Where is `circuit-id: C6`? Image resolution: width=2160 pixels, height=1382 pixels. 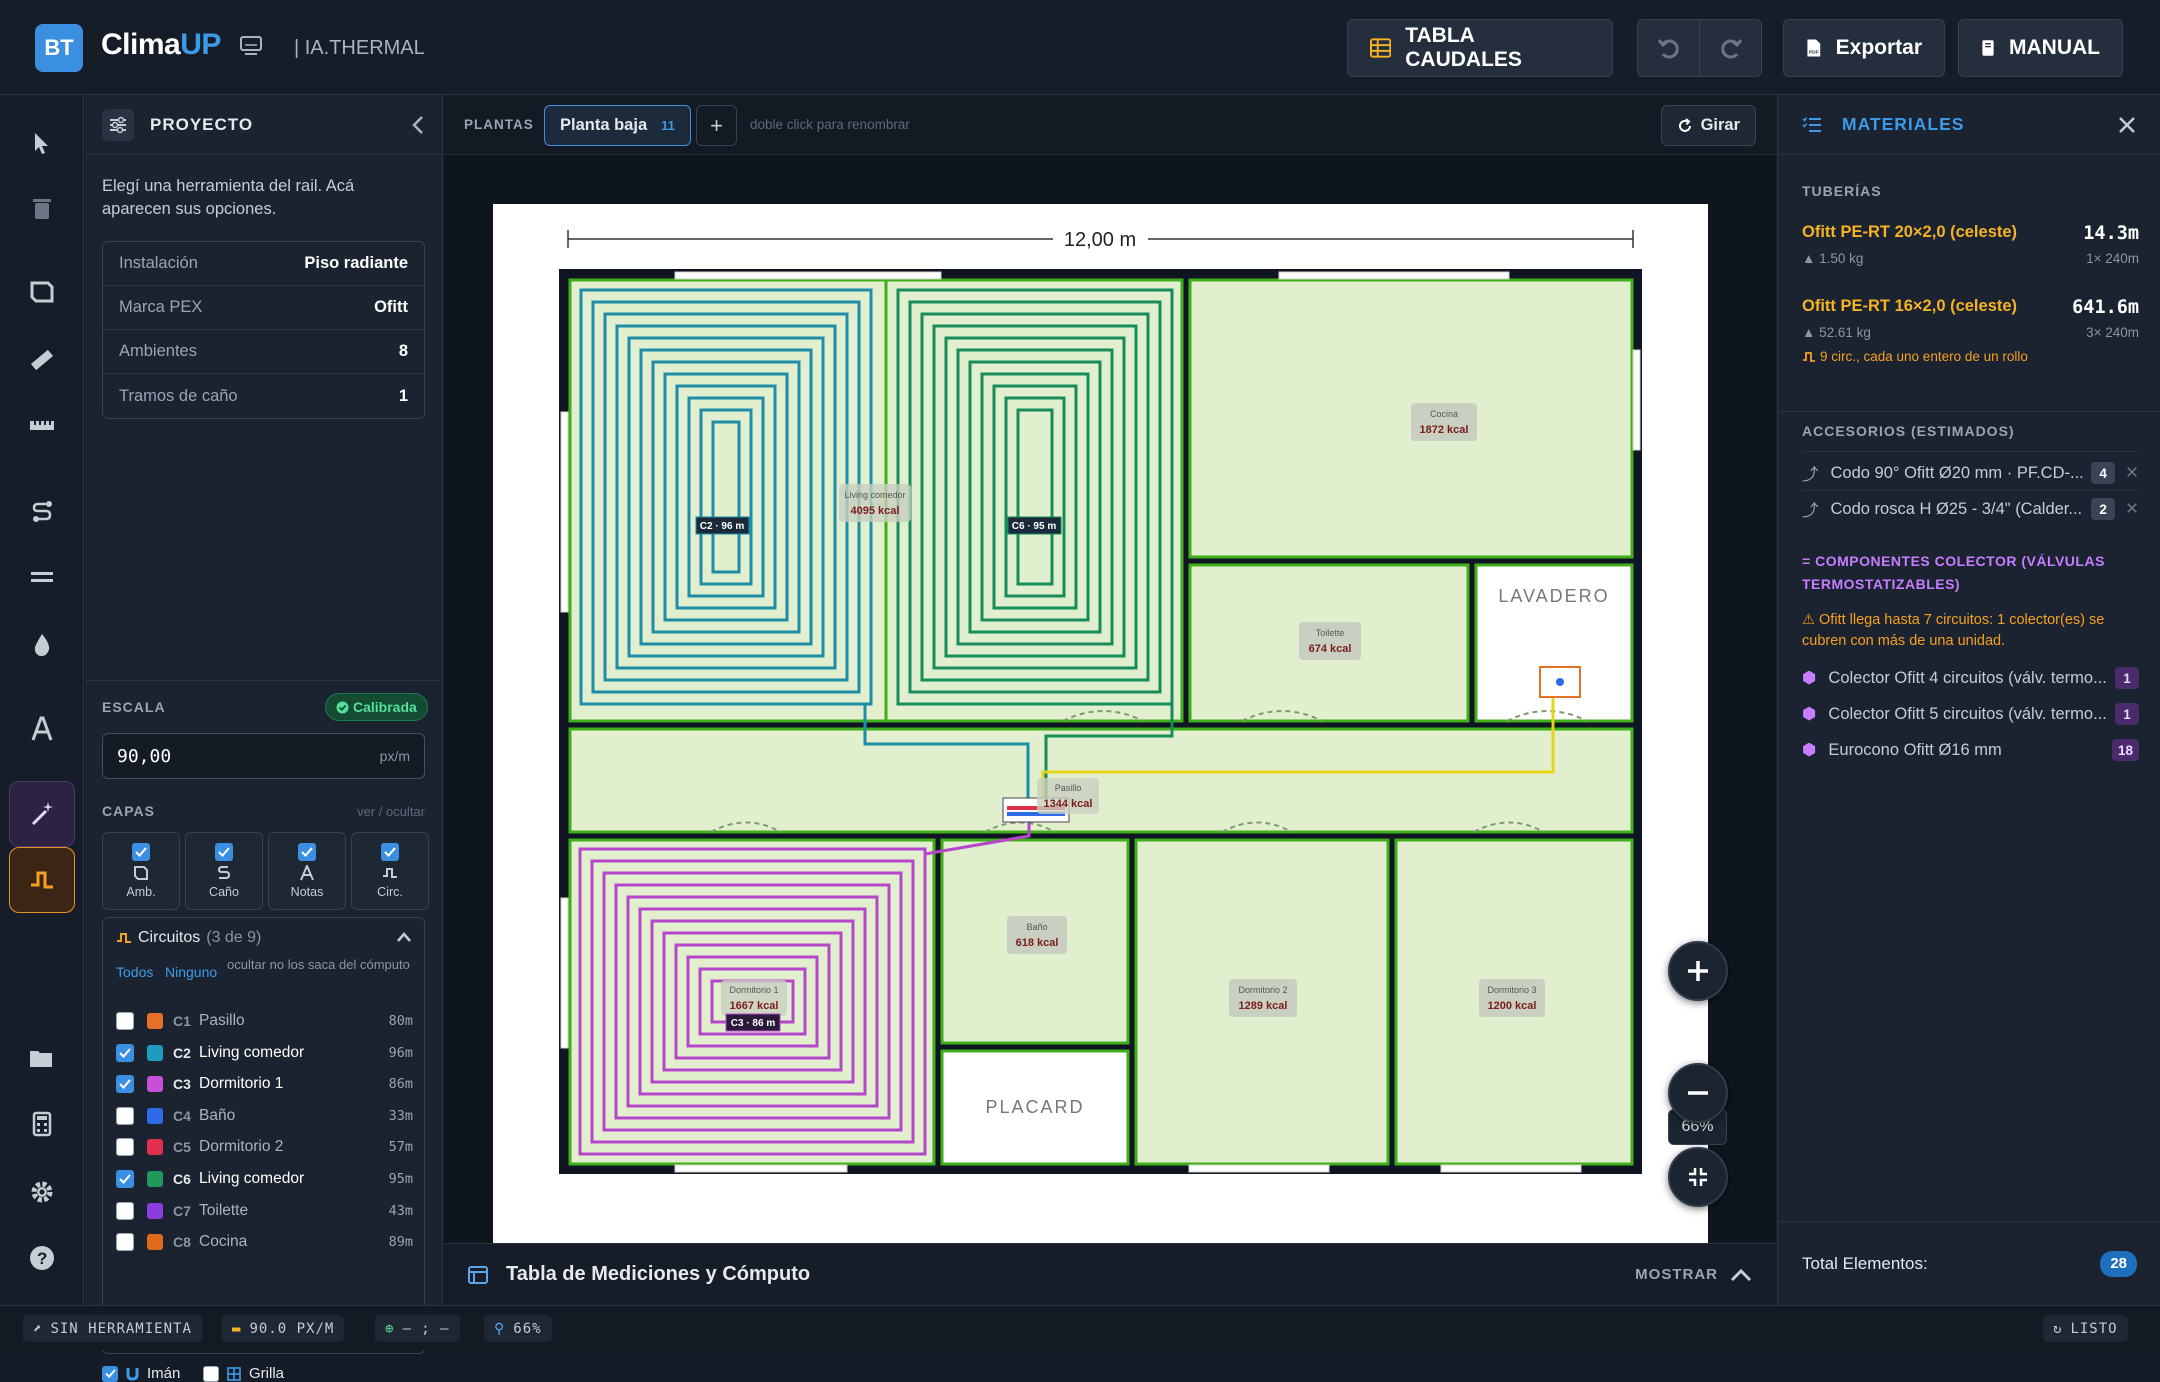 circuit-id: C6 is located at coordinates (182, 1179).